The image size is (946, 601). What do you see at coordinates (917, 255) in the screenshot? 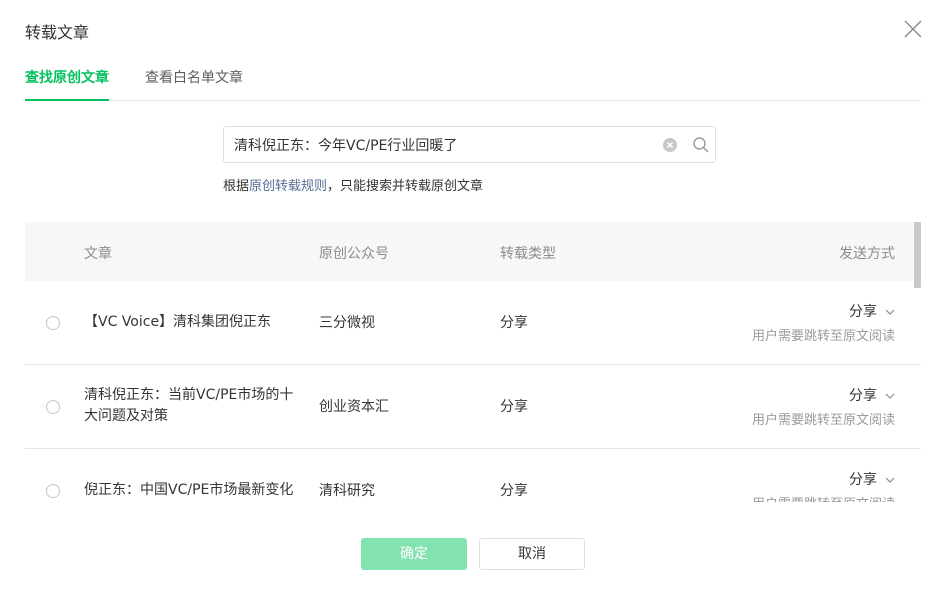
I see `table-scrollbar` at bounding box center [917, 255].